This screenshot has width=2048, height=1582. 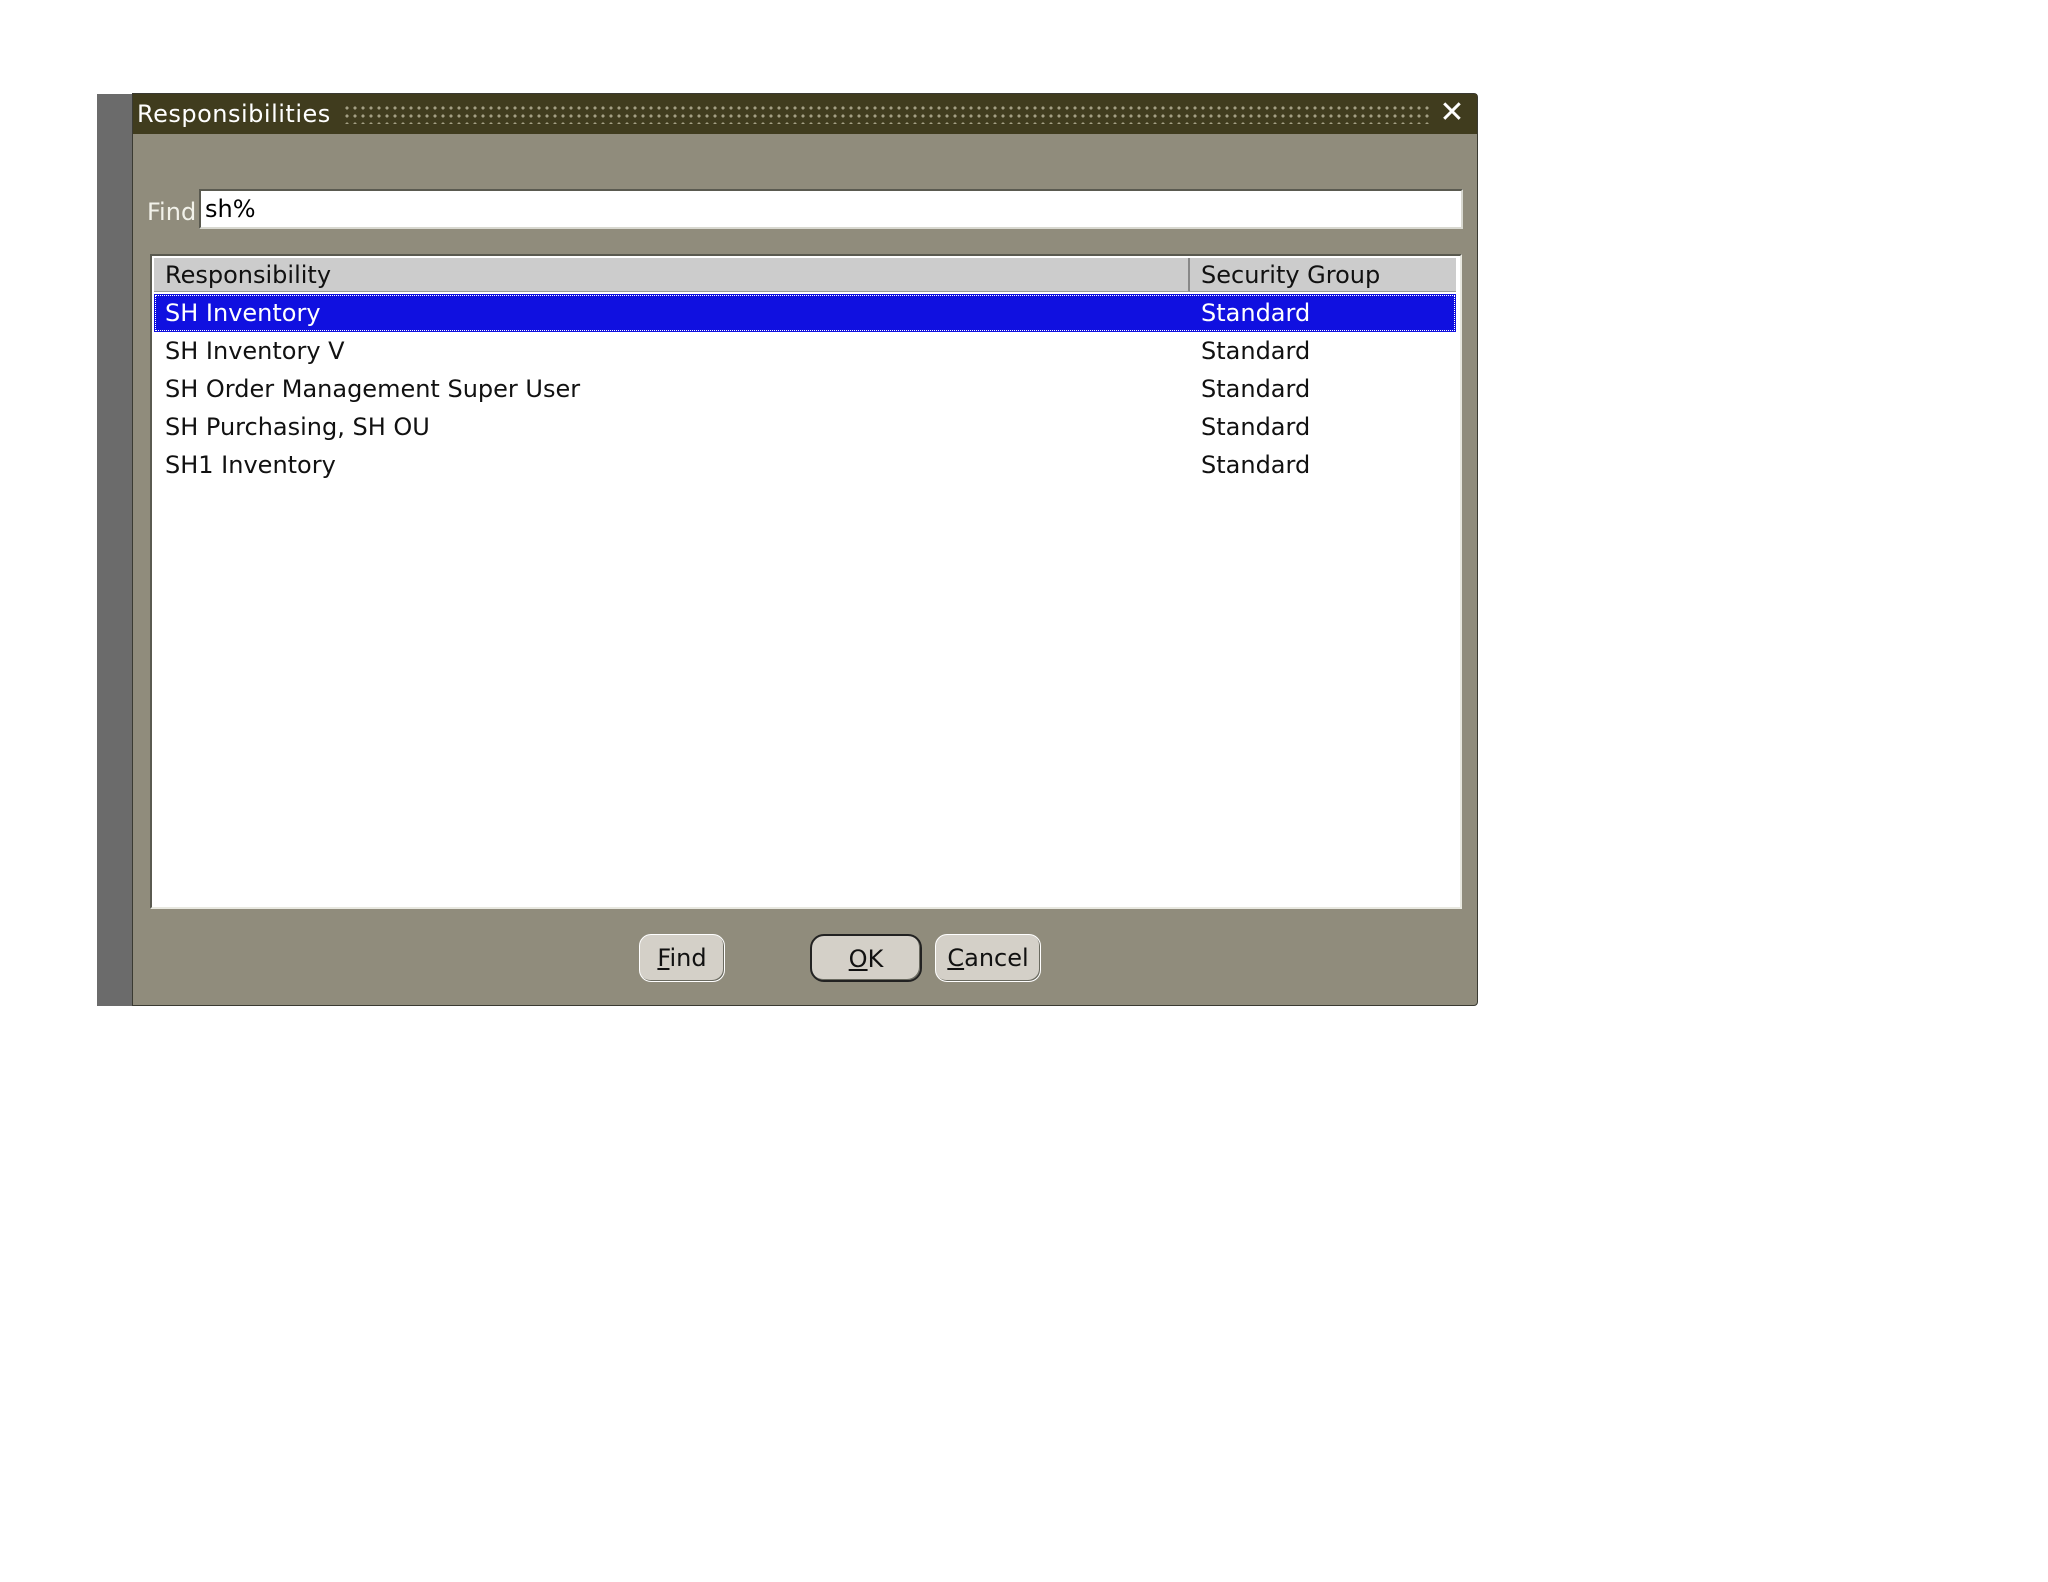 What do you see at coordinates (255, 351) in the screenshot?
I see `responsibility-cell: SH Inventory V` at bounding box center [255, 351].